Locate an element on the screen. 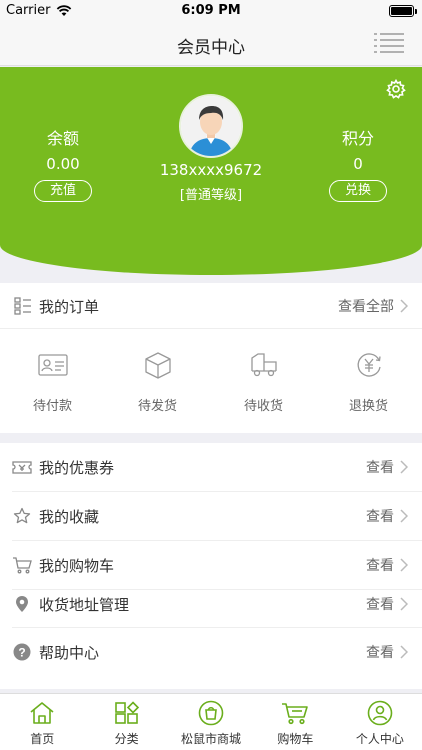  menu-item-favorites: 我的收藏 查看 is located at coordinates (217, 516).